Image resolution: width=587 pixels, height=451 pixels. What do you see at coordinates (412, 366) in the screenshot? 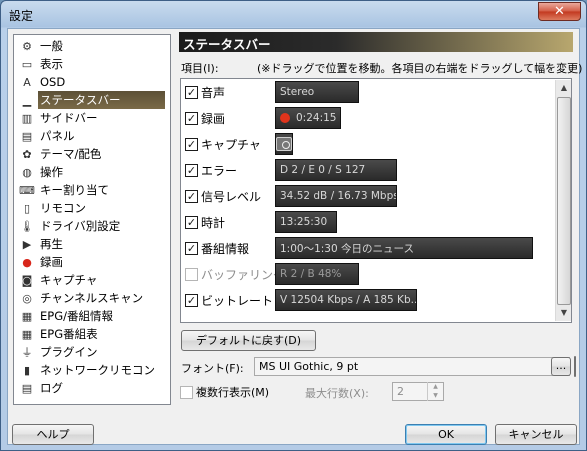
I see `font-field: MS UI Gothic, 9 pt` at bounding box center [412, 366].